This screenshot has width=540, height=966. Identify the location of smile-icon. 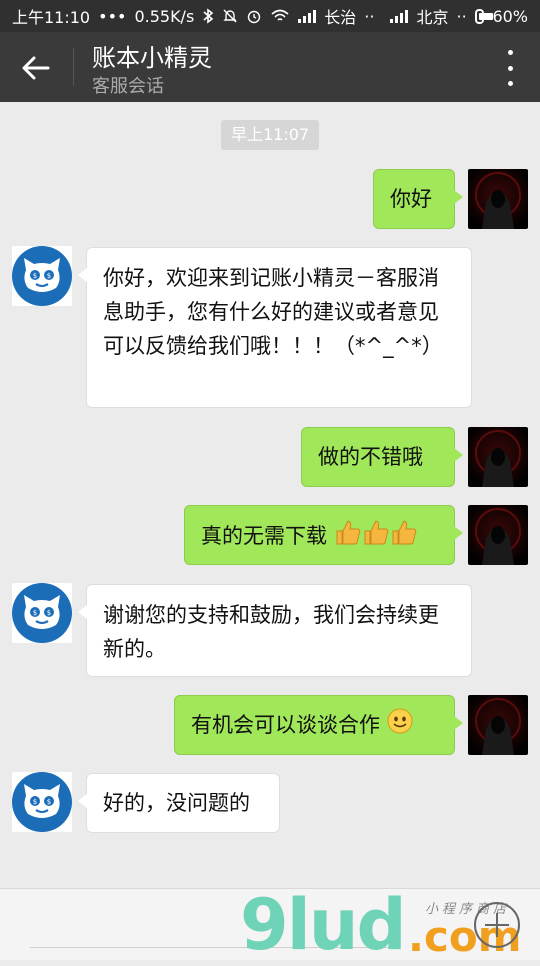
(400, 726).